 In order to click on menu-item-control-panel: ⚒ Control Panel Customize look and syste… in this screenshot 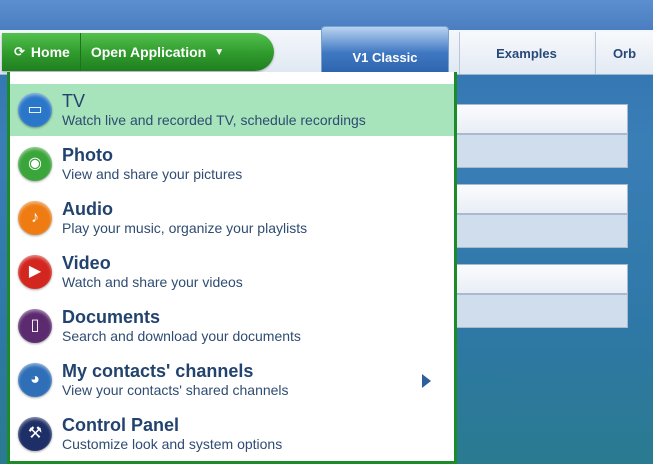, I will do `click(232, 434)`.